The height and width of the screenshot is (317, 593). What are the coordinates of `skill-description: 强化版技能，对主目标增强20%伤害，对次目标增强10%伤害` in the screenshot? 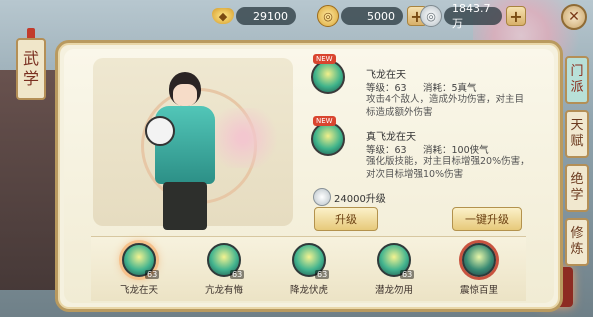 It's located at (448, 168).